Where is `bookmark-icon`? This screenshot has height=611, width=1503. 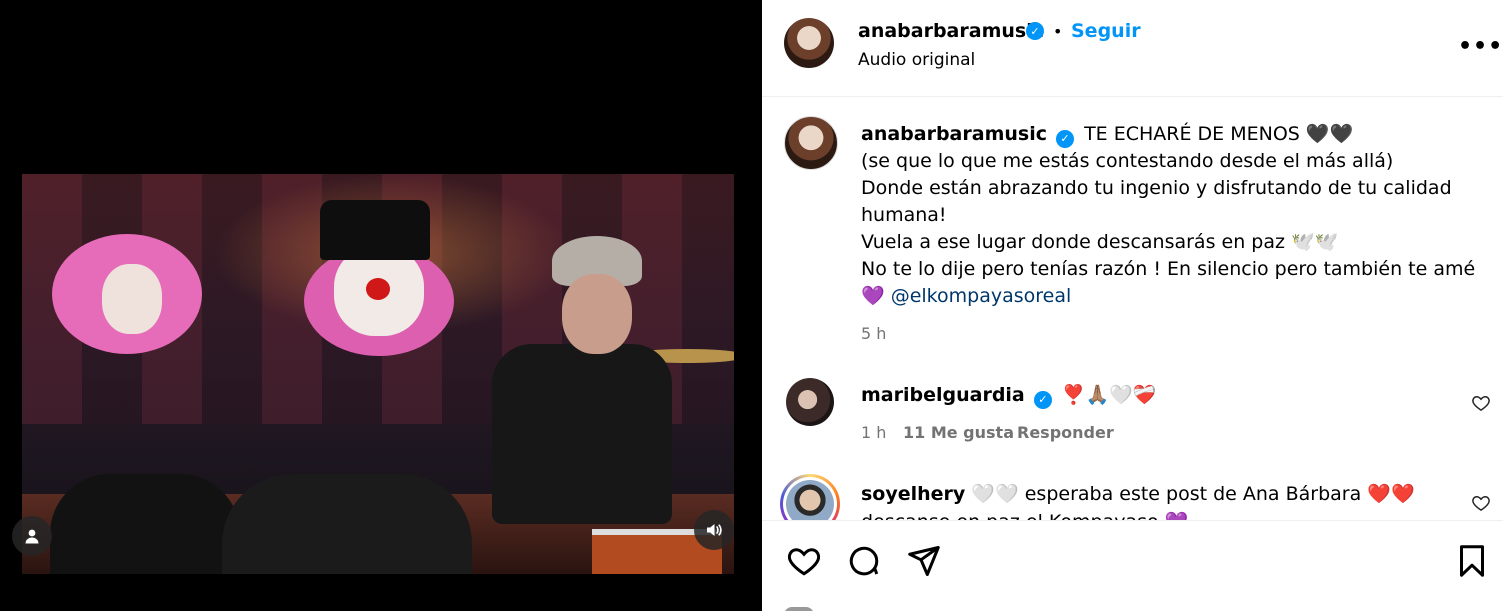 bookmark-icon is located at coordinates (1472, 561).